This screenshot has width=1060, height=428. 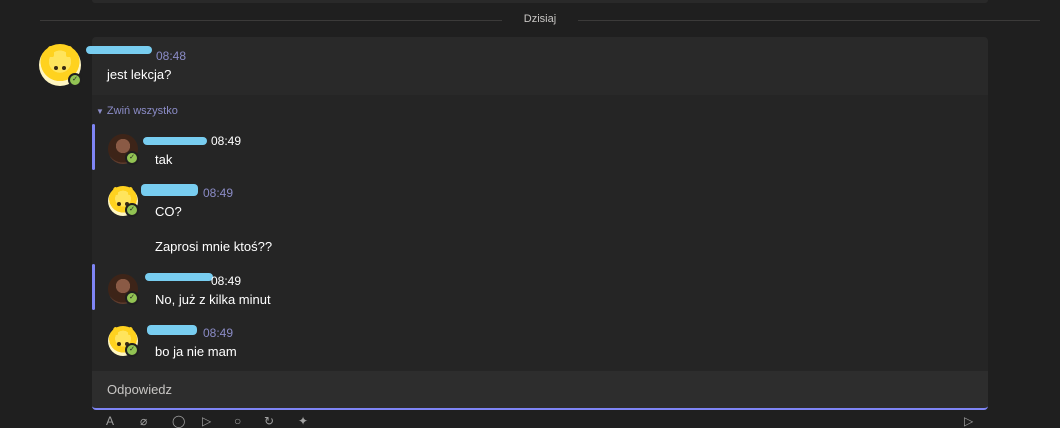 I want to click on apps-icon: ✦, so click(x=303, y=421).